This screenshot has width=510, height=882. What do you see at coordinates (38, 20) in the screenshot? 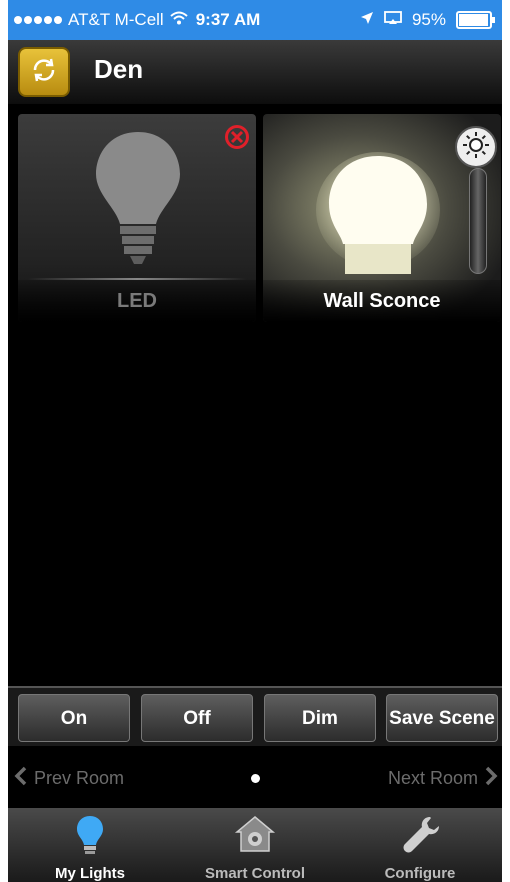
I see `signal-strength-icon` at bounding box center [38, 20].